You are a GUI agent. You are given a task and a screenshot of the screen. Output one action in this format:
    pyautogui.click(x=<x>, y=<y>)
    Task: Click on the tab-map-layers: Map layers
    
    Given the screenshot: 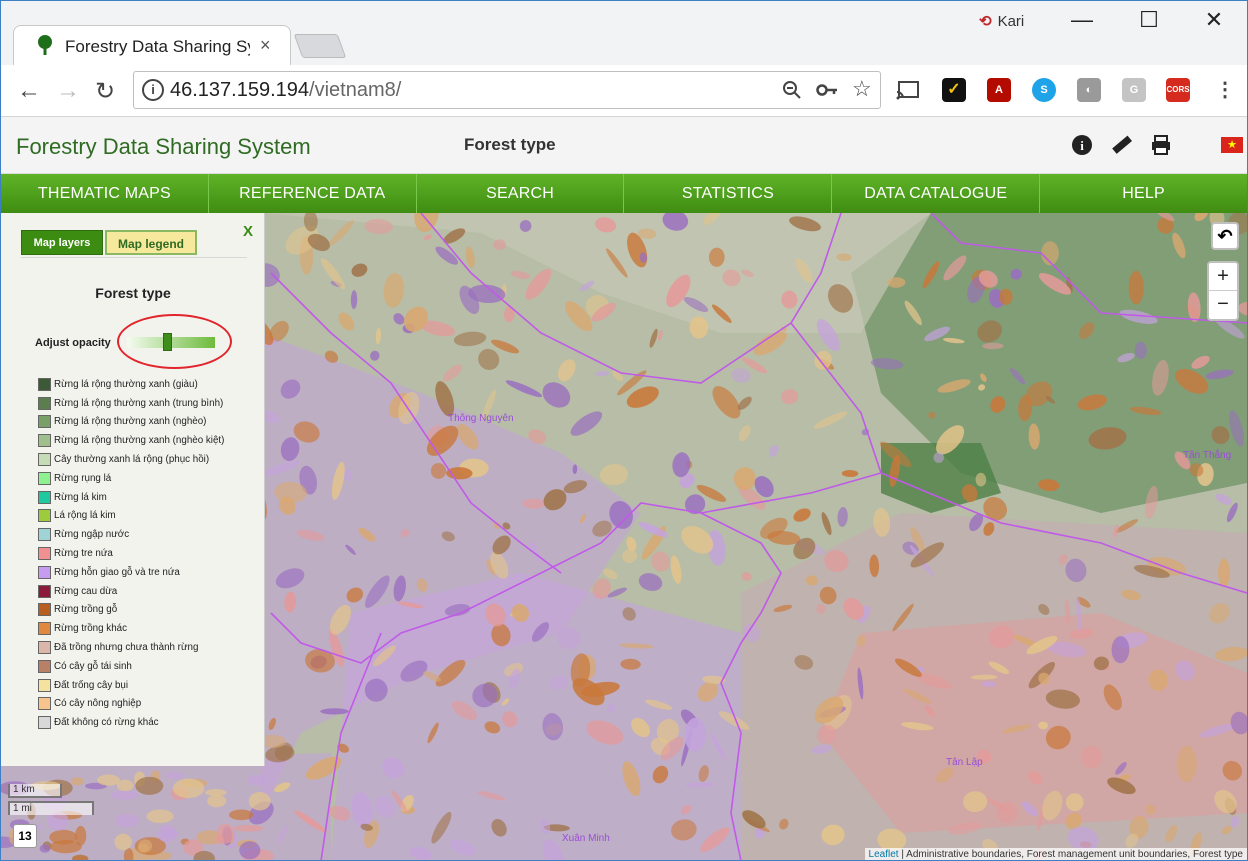 What is the action you would take?
    pyautogui.click(x=62, y=242)
    